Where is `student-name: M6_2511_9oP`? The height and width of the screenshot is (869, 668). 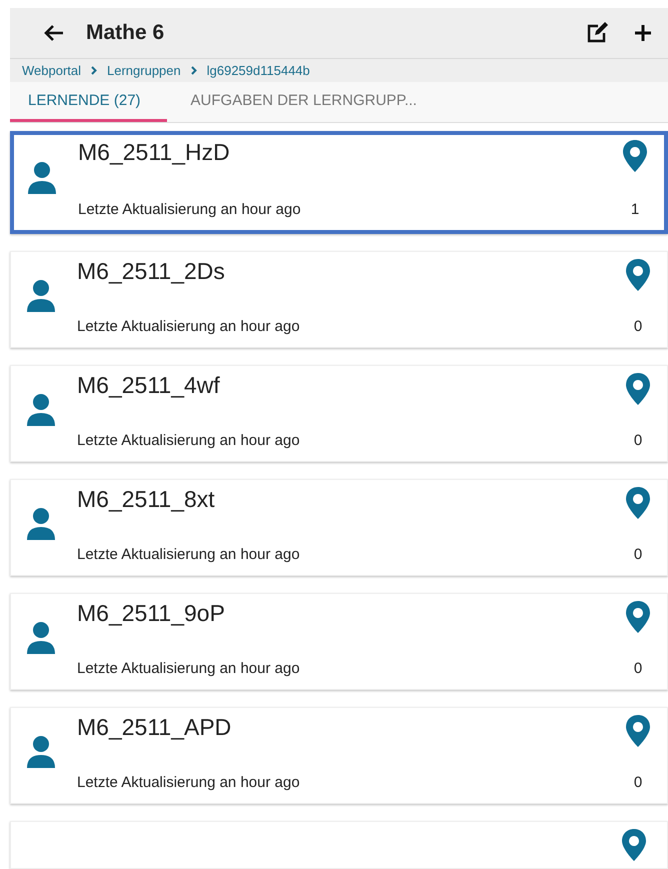
student-name: M6_2511_9oP is located at coordinates (151, 614).